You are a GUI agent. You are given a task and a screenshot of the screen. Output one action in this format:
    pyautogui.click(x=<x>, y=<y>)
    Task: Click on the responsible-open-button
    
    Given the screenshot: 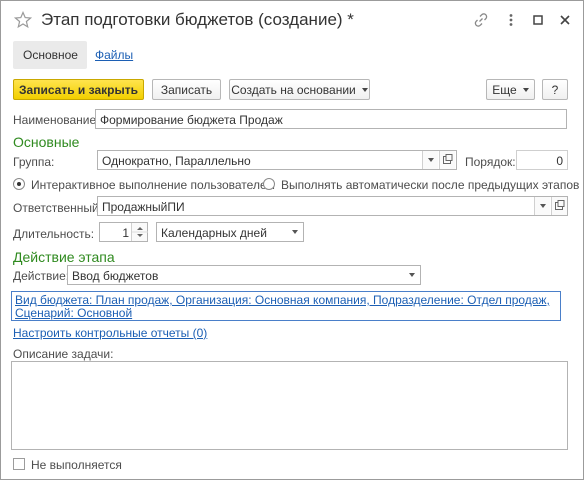 What is the action you would take?
    pyautogui.click(x=559, y=206)
    